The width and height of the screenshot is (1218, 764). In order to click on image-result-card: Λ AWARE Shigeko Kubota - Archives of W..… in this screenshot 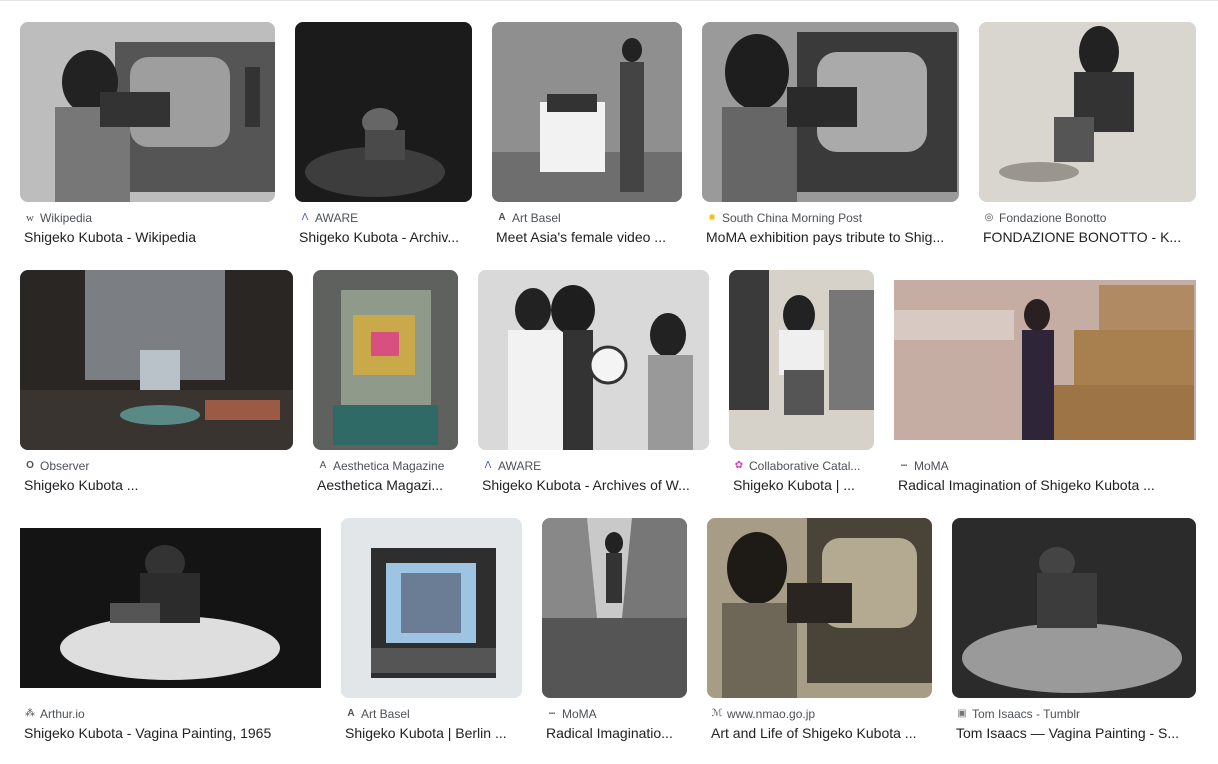, I will do `click(593, 384)`.